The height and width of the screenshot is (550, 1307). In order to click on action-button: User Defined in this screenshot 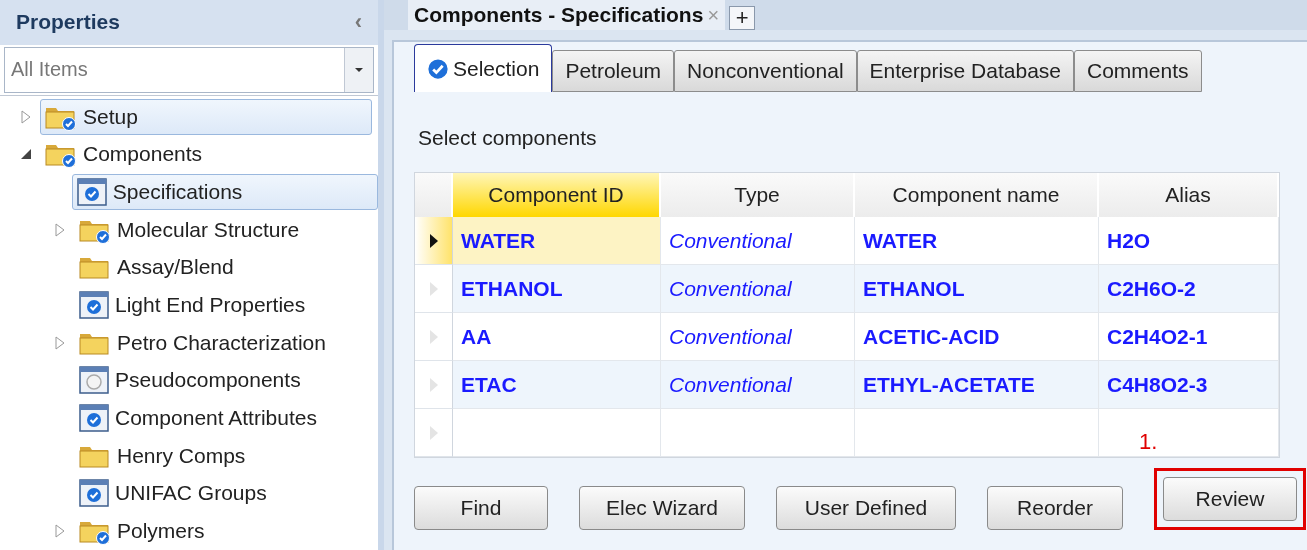, I will do `click(866, 508)`.